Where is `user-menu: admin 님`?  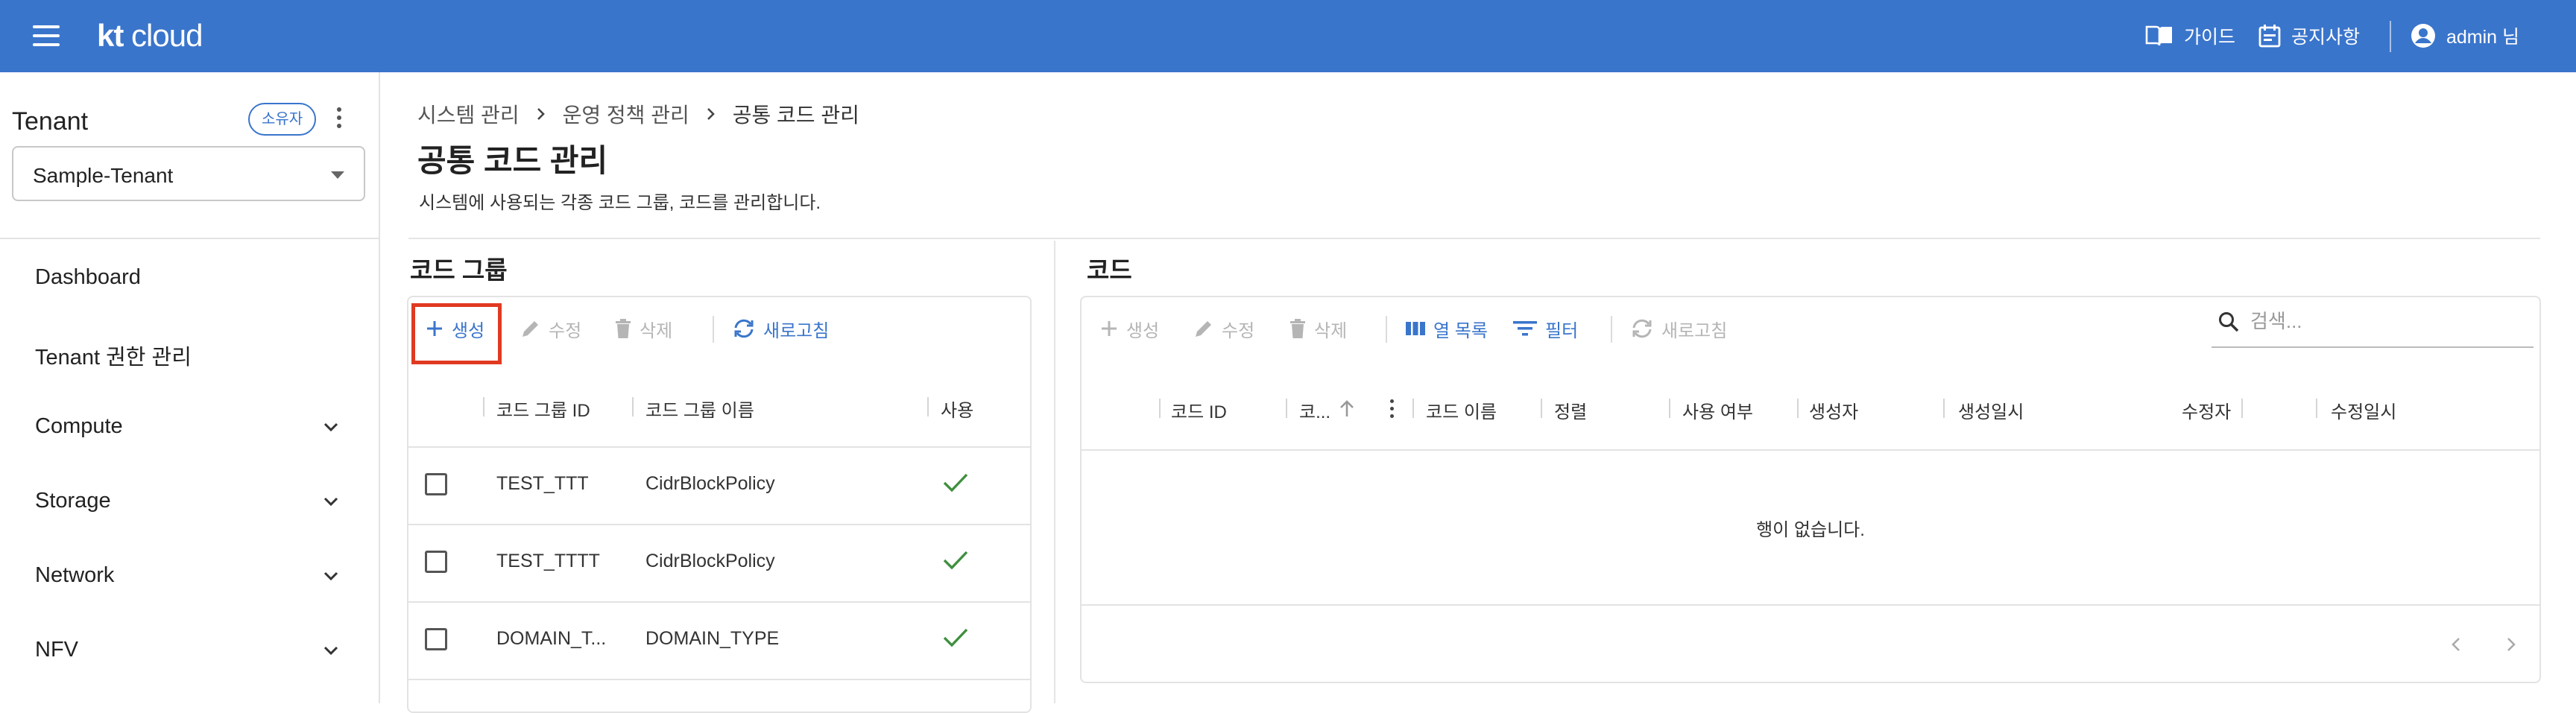 user-menu: admin 님 is located at coordinates (2465, 36).